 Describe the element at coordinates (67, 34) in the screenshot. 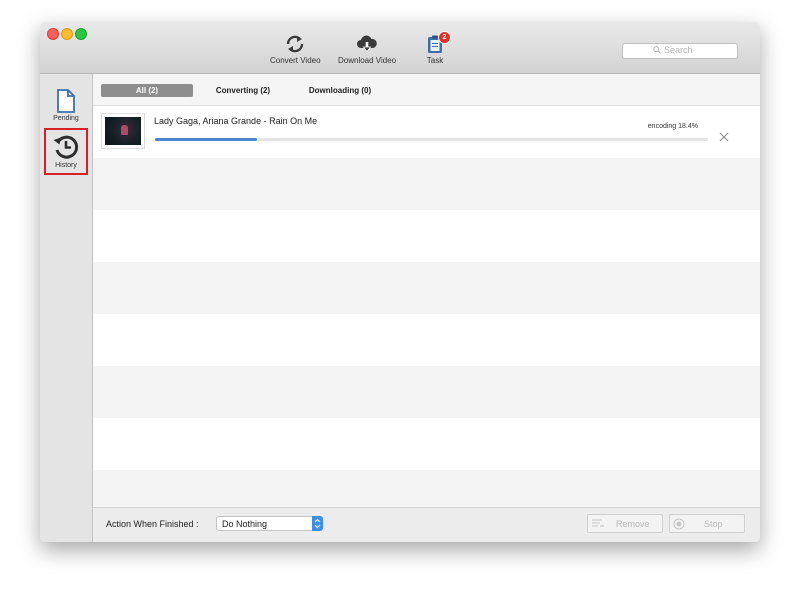

I see `minimize-window-button` at that location.